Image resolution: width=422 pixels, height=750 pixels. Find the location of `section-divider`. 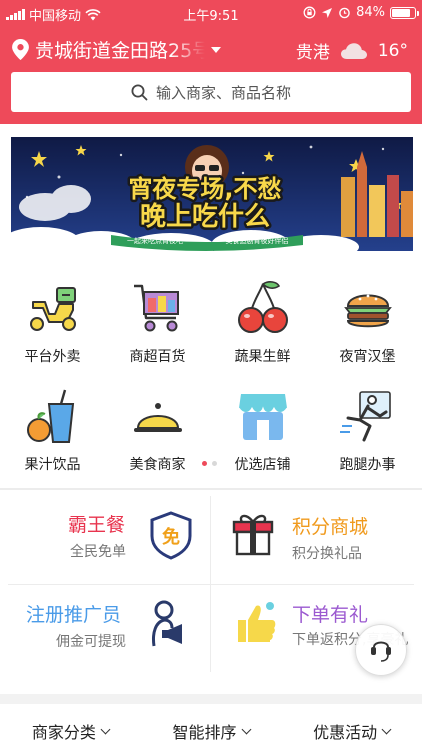

section-divider is located at coordinates (211, 489).